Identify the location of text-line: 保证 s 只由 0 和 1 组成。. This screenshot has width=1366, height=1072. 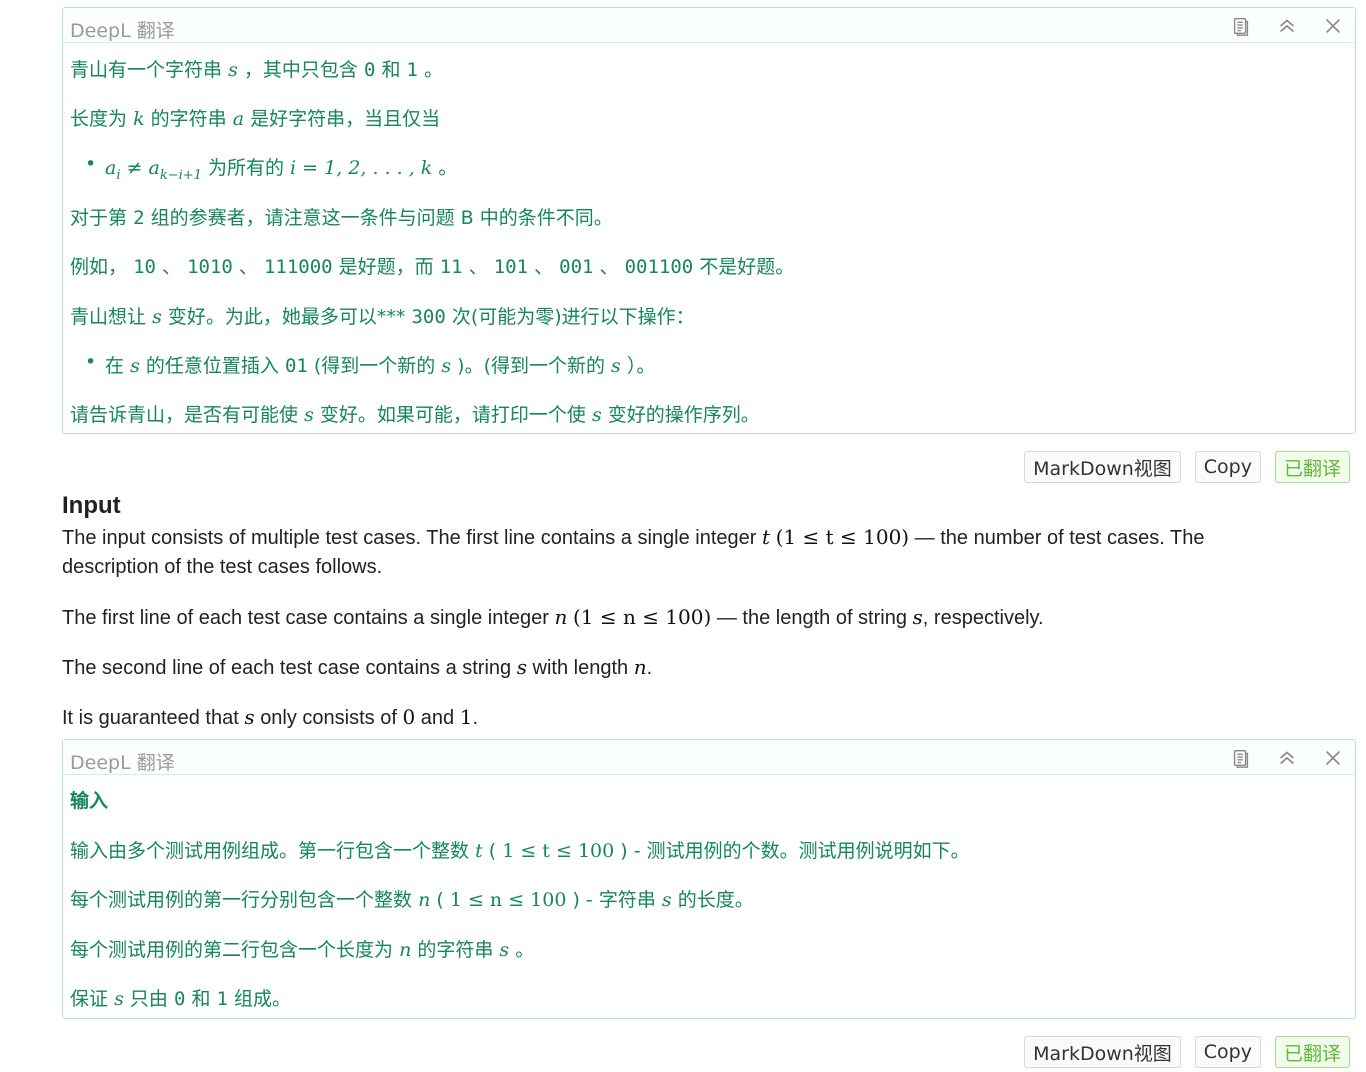
(181, 999).